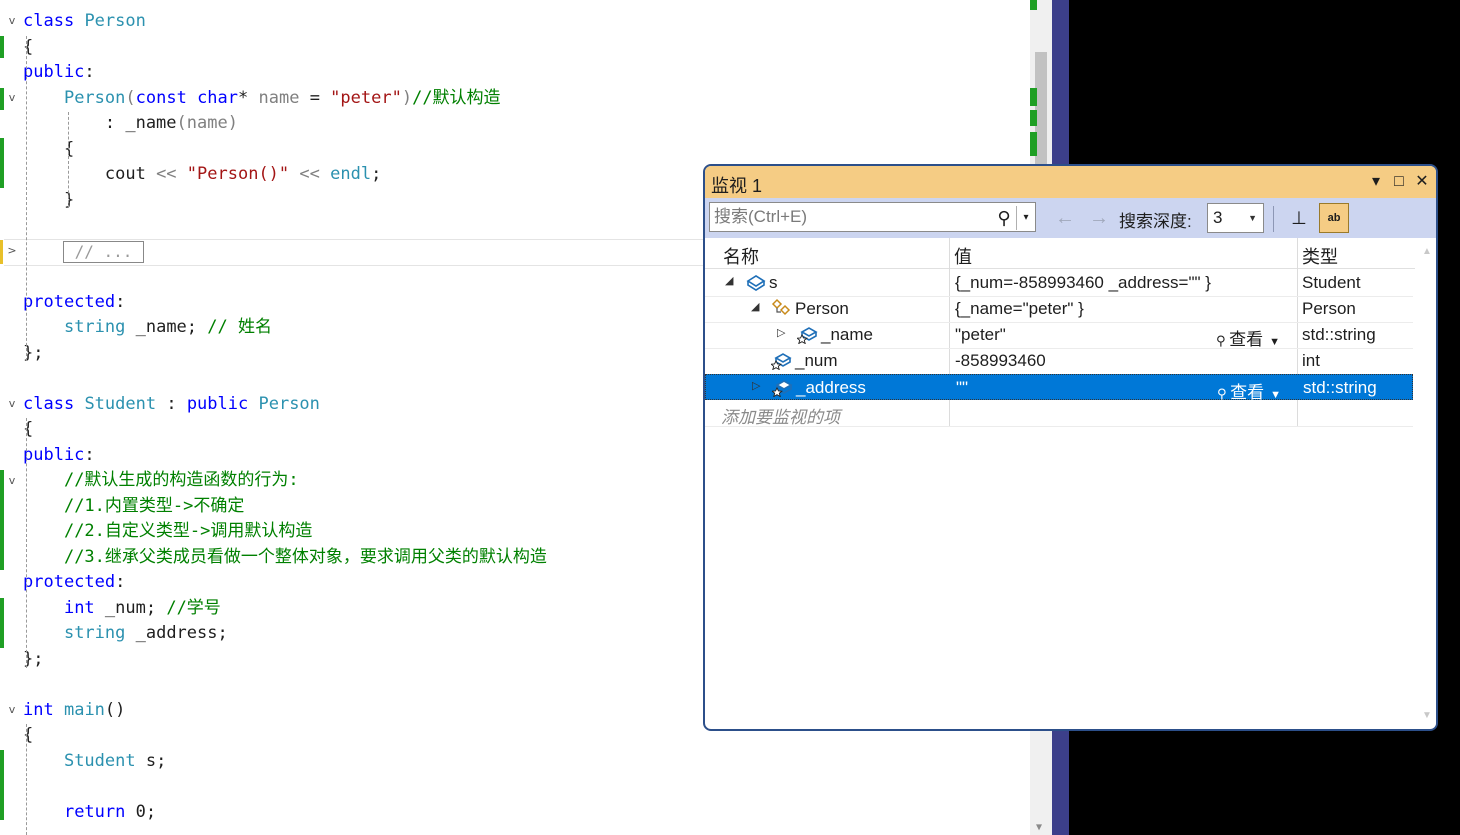 Image resolution: width=1460 pixels, height=835 pixels. I want to click on code-token: "peter", so click(366, 97).